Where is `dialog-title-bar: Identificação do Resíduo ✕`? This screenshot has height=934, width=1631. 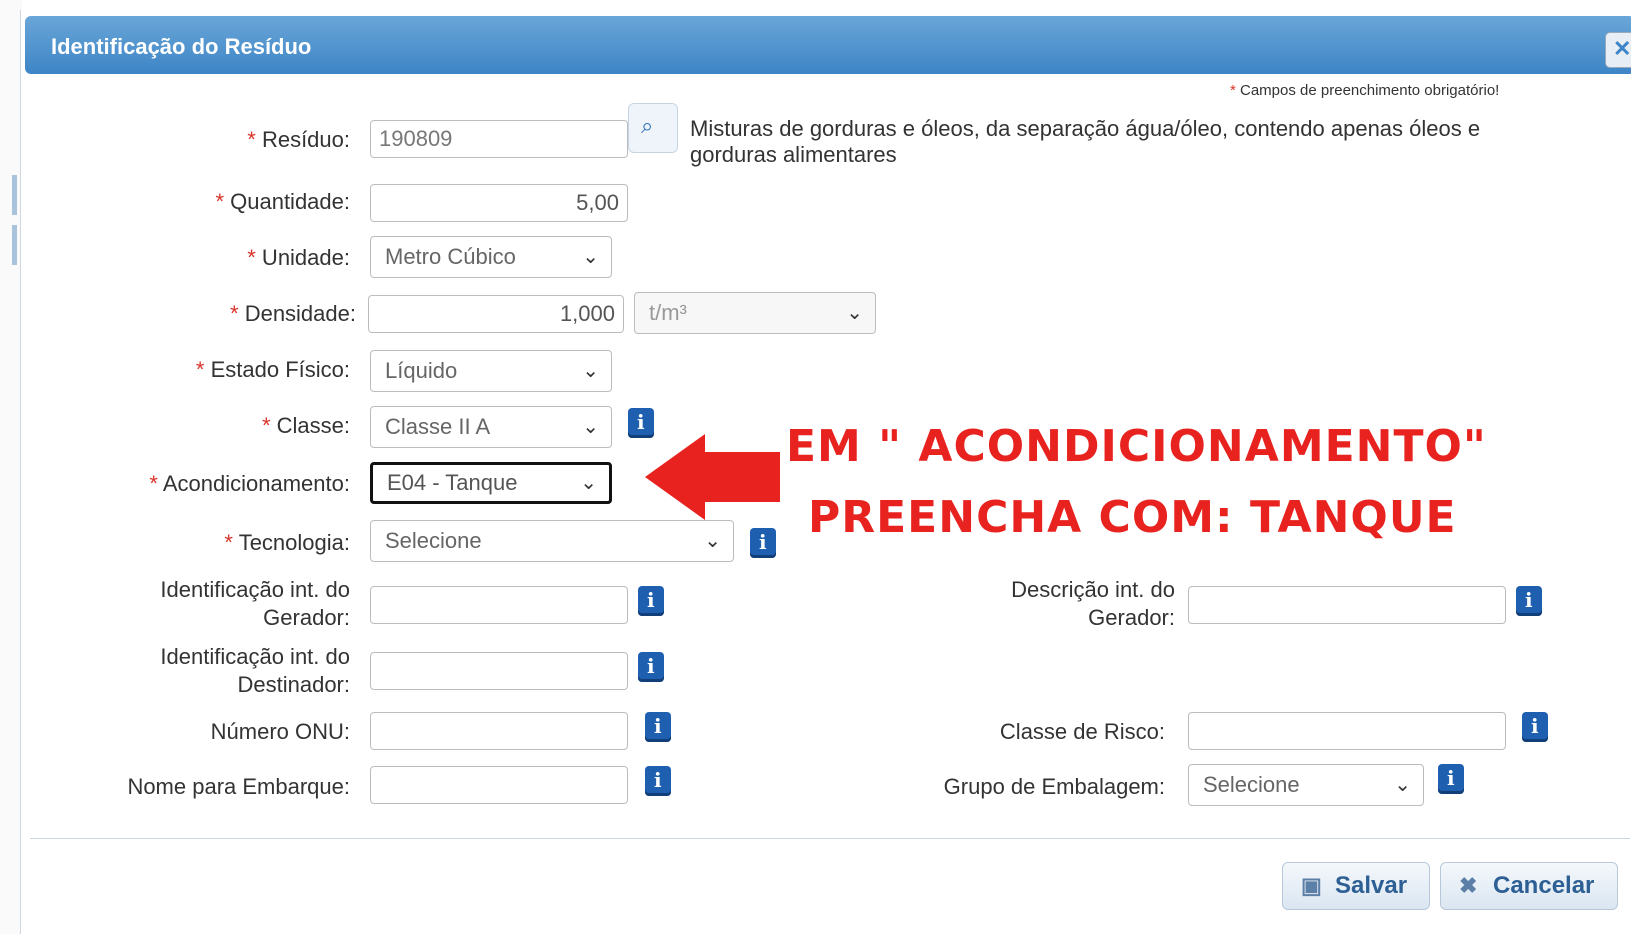
dialog-title-bar: Identificação do Resíduo ✕ is located at coordinates (828, 45).